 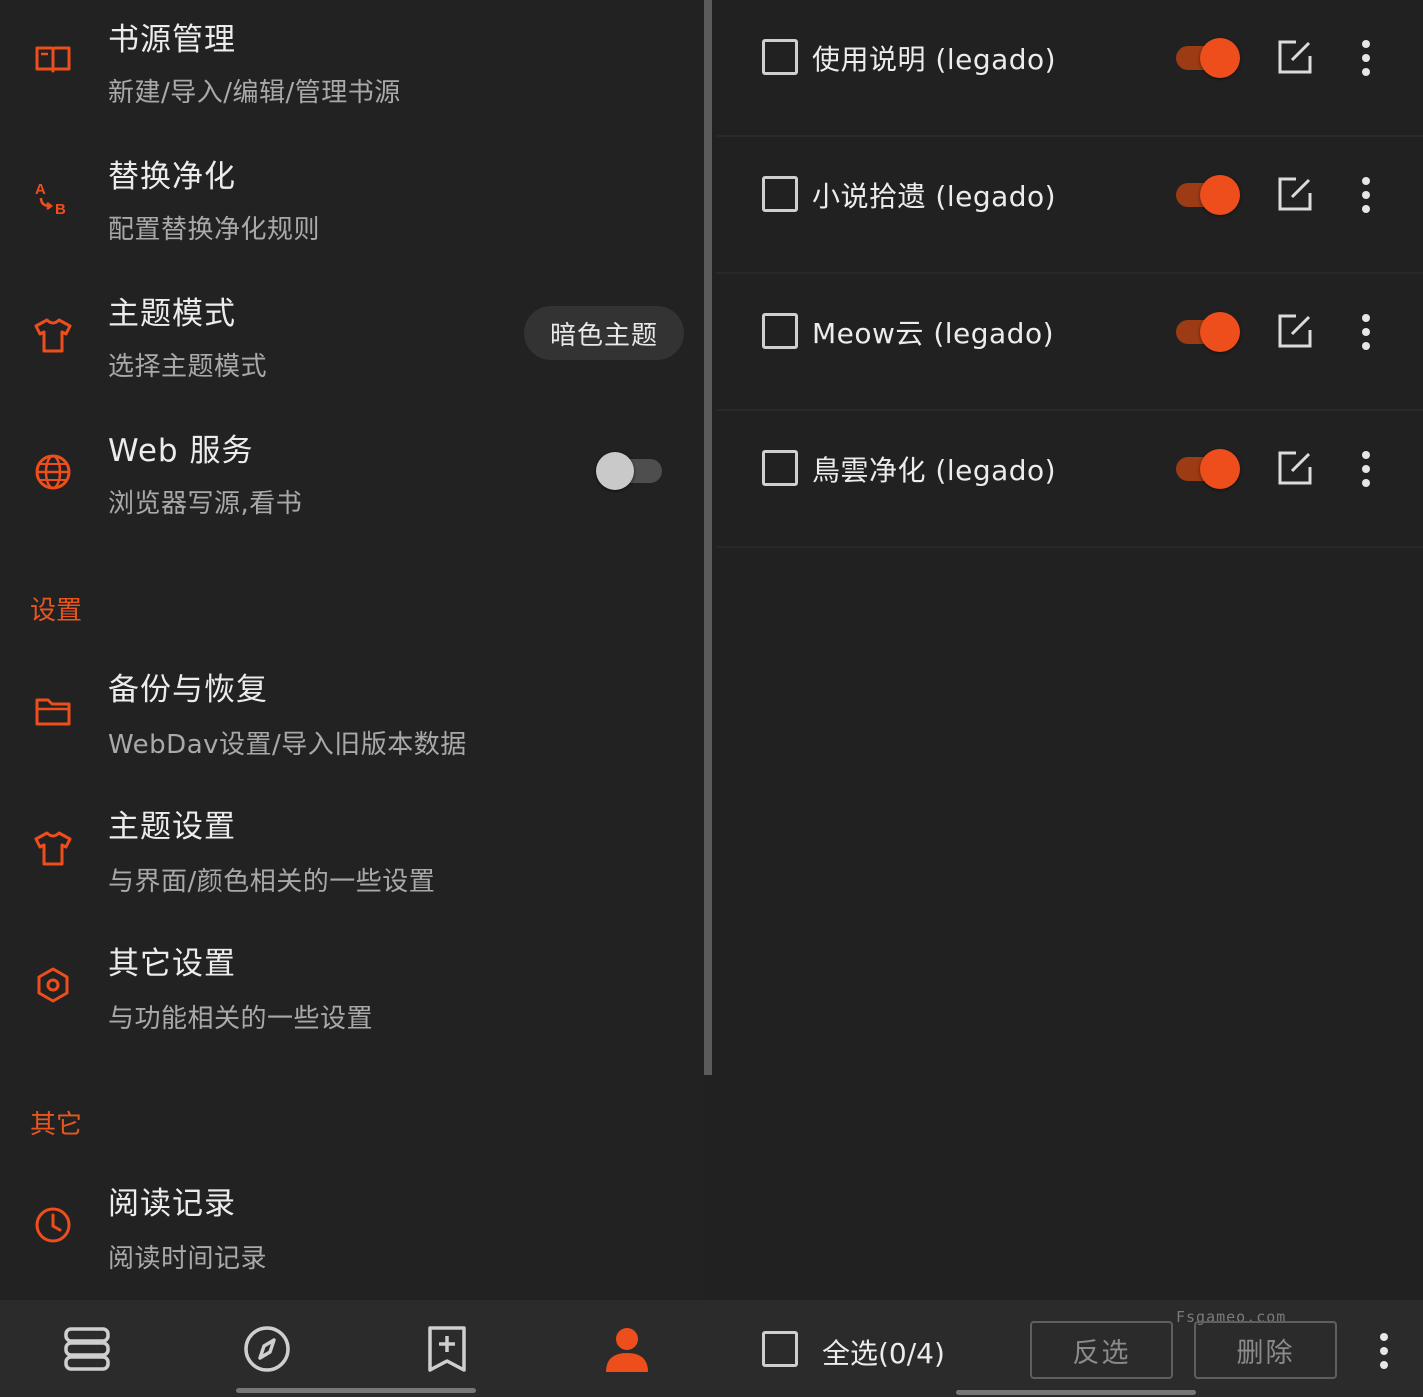 I want to click on web-service-switch, so click(x=629, y=470).